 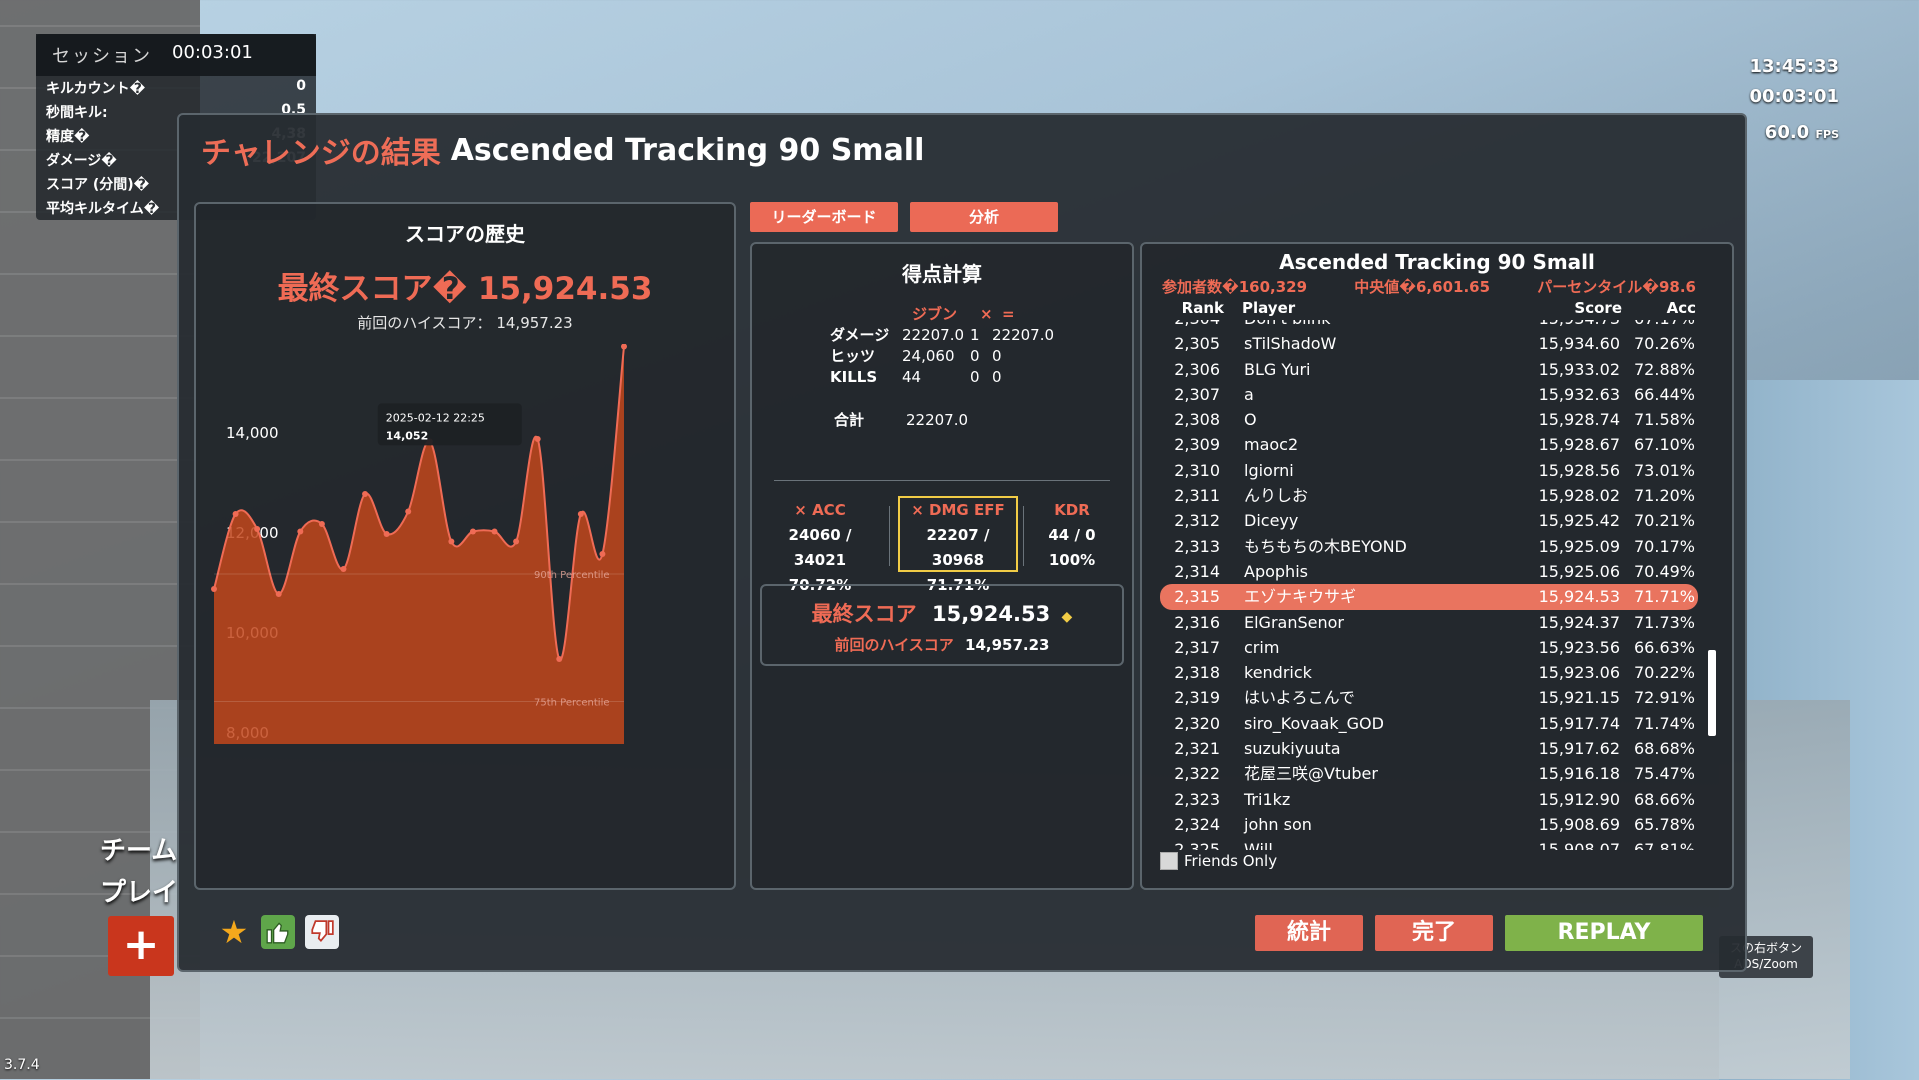 What do you see at coordinates (1429, 419) in the screenshot?
I see `leaderboard-row: 2,308 O 15,928.74 71.58%` at bounding box center [1429, 419].